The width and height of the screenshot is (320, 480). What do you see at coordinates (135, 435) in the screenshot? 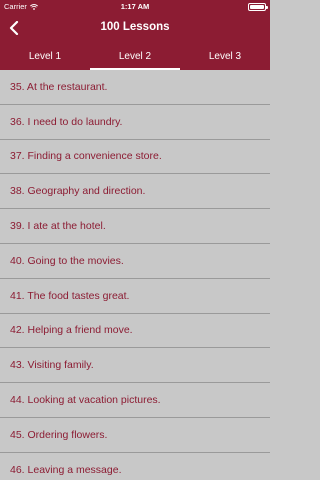
I see `list-item: 45. Ordering flowers.` at bounding box center [135, 435].